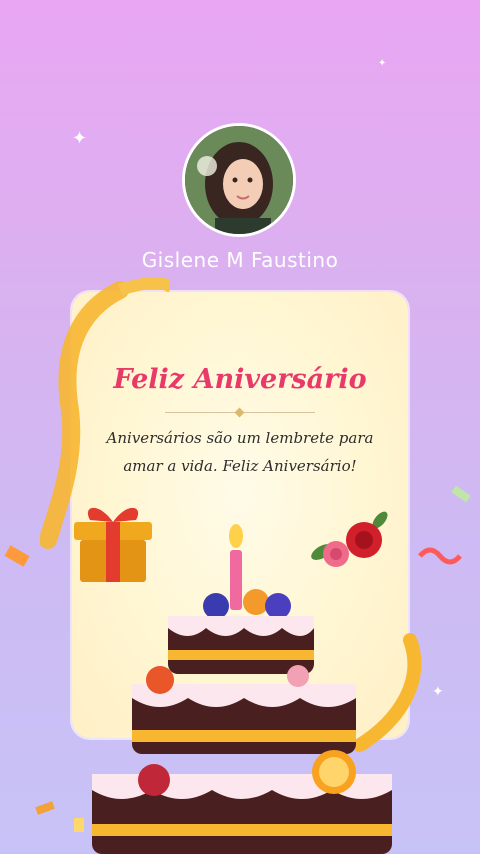  What do you see at coordinates (240, 260) in the screenshot?
I see `profile-name: Gislene M Faustino` at bounding box center [240, 260].